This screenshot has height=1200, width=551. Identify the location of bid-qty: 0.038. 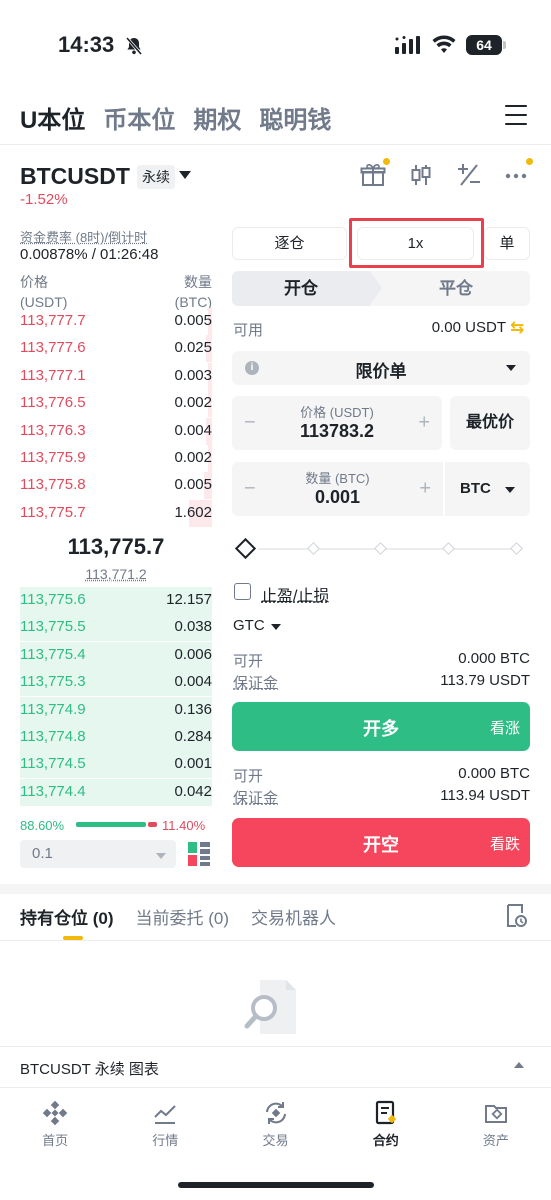
(193, 627).